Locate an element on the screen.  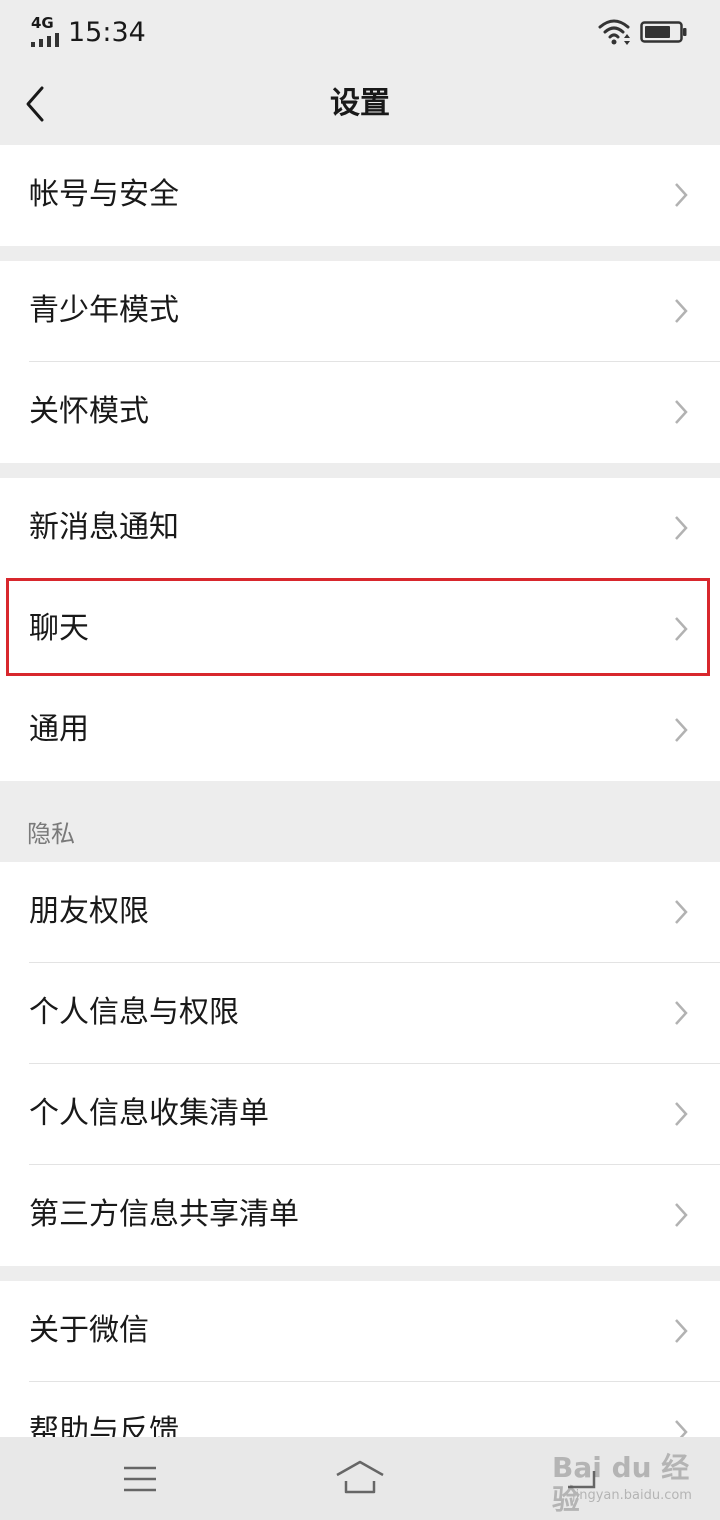
watermark-sub: jingyan.baidu.com is located at coordinates (632, 1495).